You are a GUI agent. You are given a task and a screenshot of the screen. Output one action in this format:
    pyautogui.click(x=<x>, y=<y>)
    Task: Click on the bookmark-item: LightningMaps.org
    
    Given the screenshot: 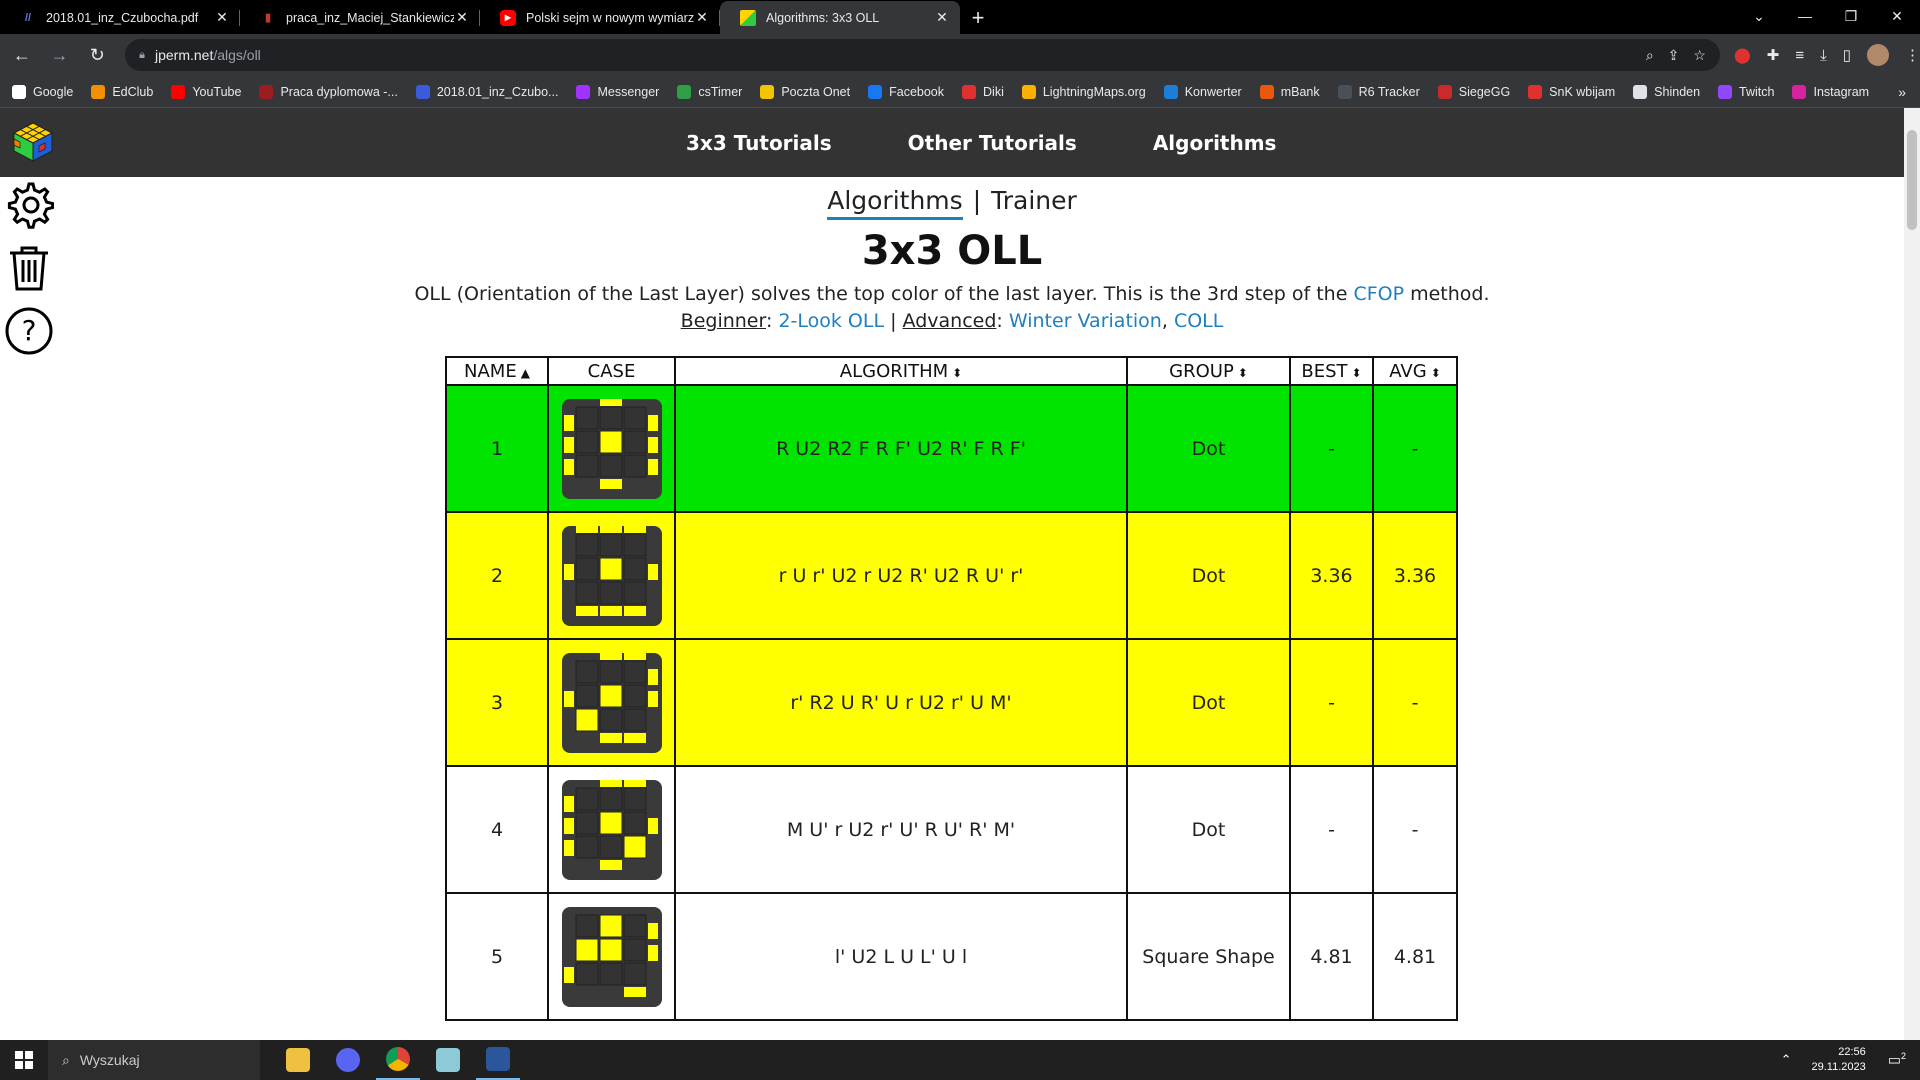 What is the action you would take?
    pyautogui.click(x=1083, y=91)
    